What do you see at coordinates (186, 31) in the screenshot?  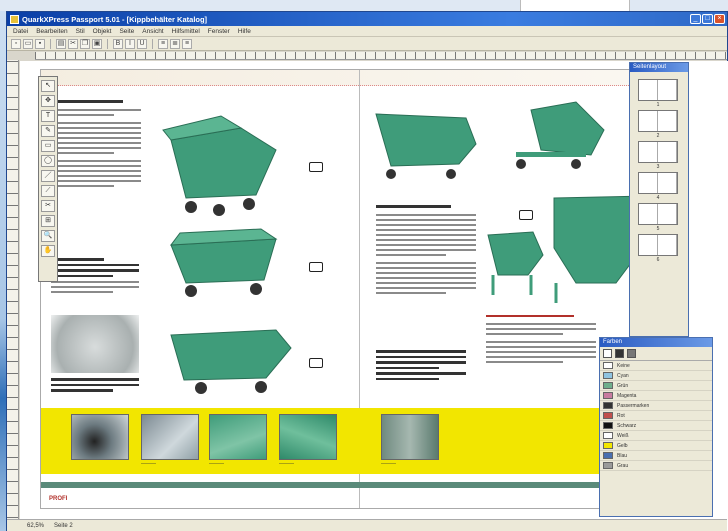 I see `menu-utilities: Hilfsmittel` at bounding box center [186, 31].